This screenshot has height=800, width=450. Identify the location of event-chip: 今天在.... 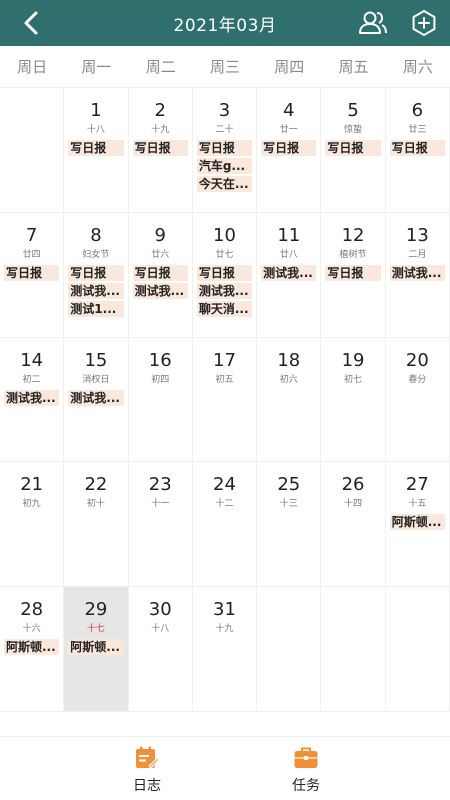
(224, 184).